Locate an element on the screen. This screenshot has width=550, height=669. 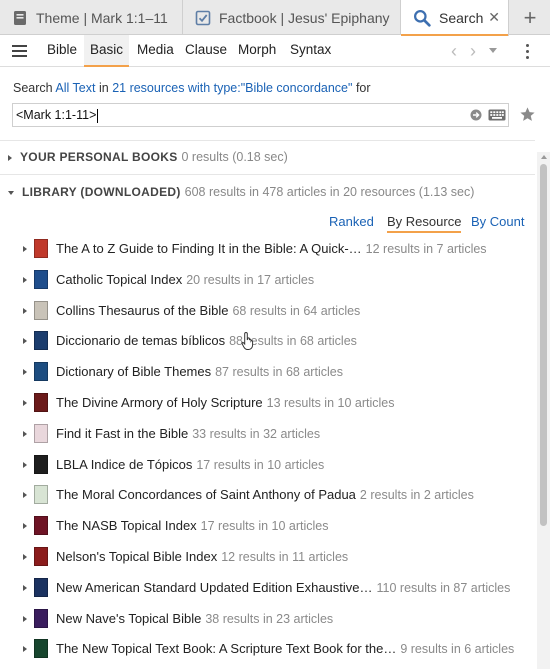
scroll-up-icon is located at coordinates (544, 157).